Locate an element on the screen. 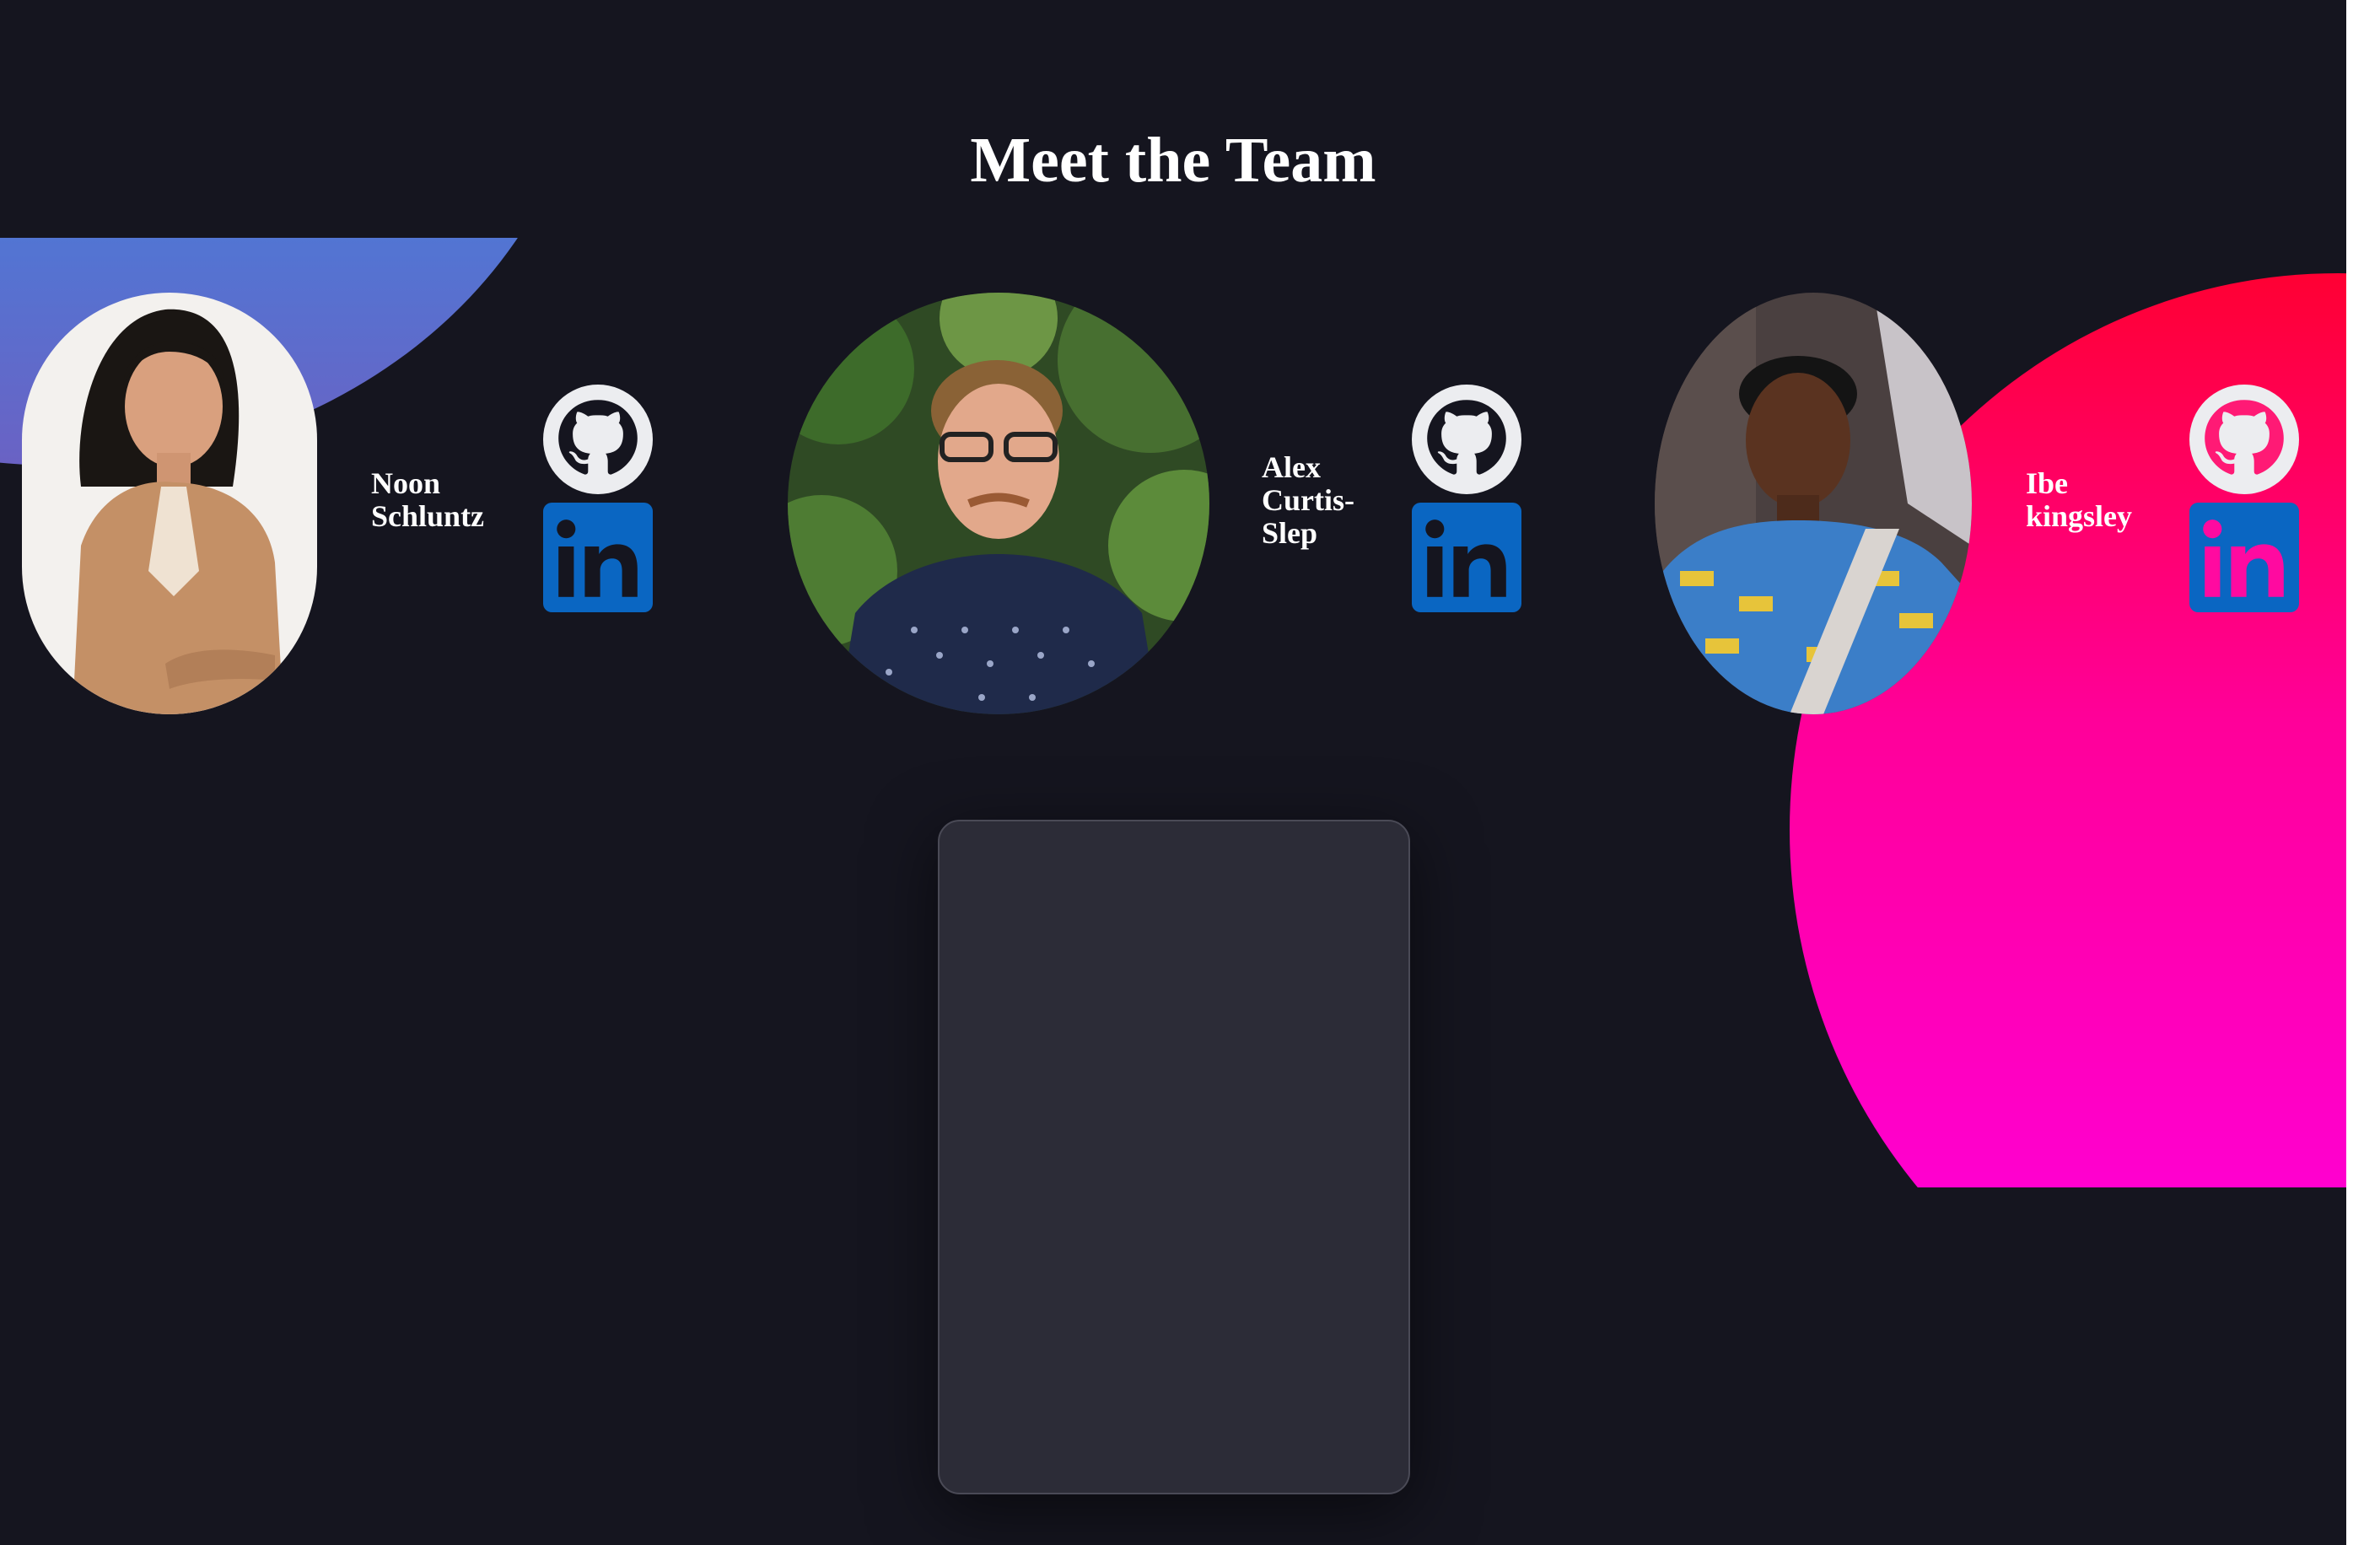  page-title: Meet the Team is located at coordinates (1173, 160).